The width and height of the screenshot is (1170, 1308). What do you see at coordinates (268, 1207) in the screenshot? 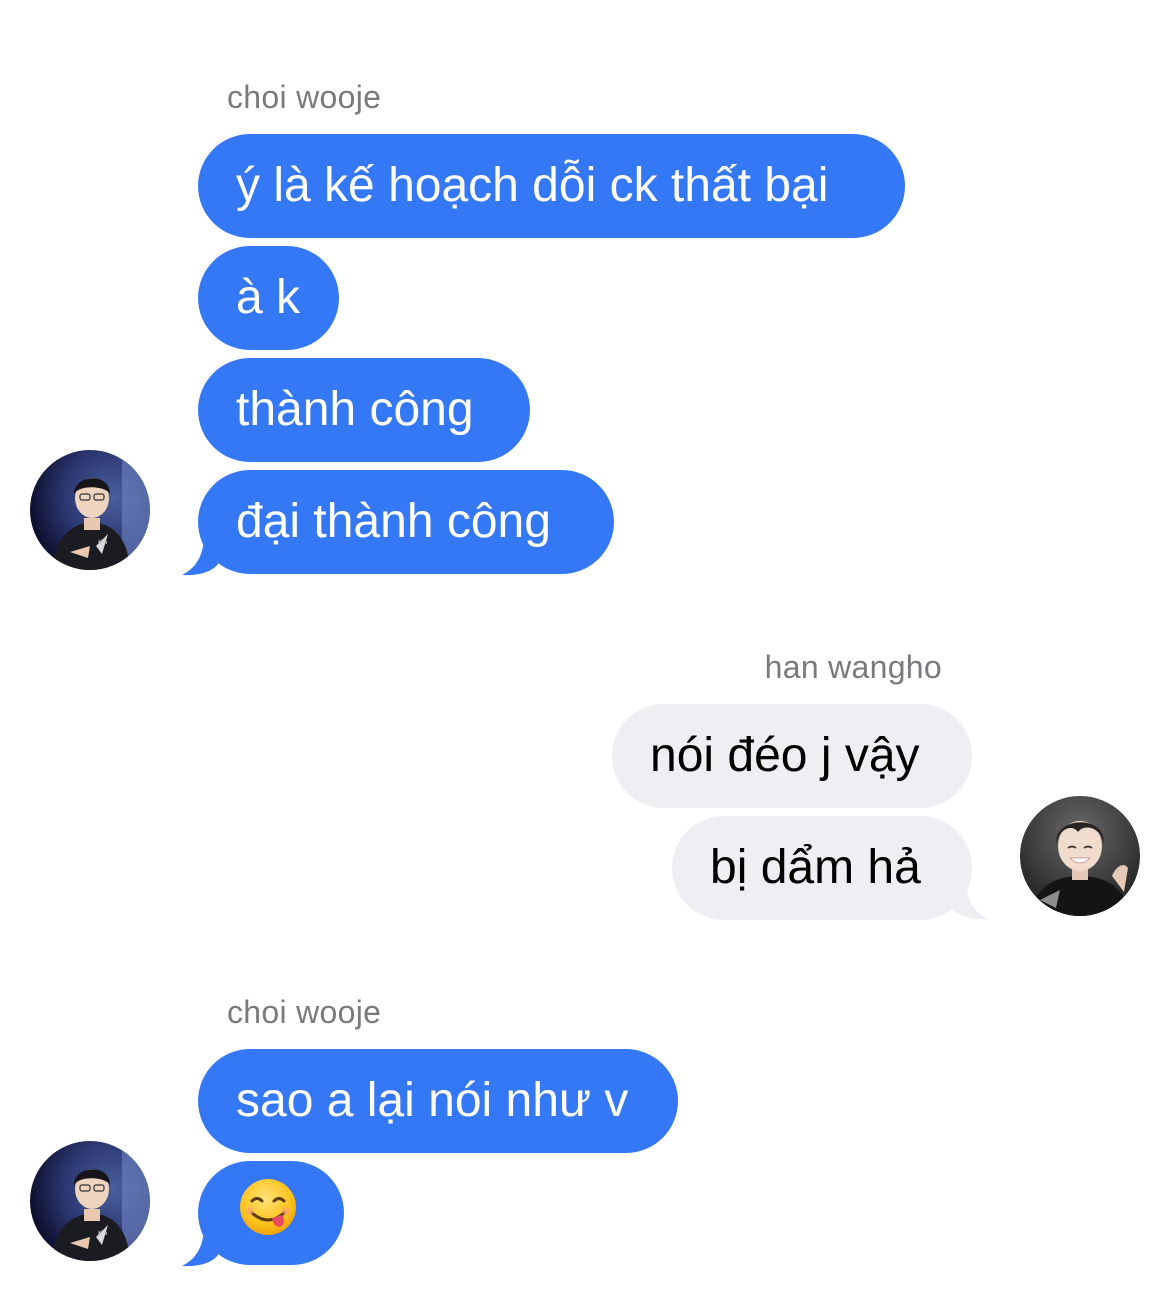
I see `face-savoring-food-emoji` at bounding box center [268, 1207].